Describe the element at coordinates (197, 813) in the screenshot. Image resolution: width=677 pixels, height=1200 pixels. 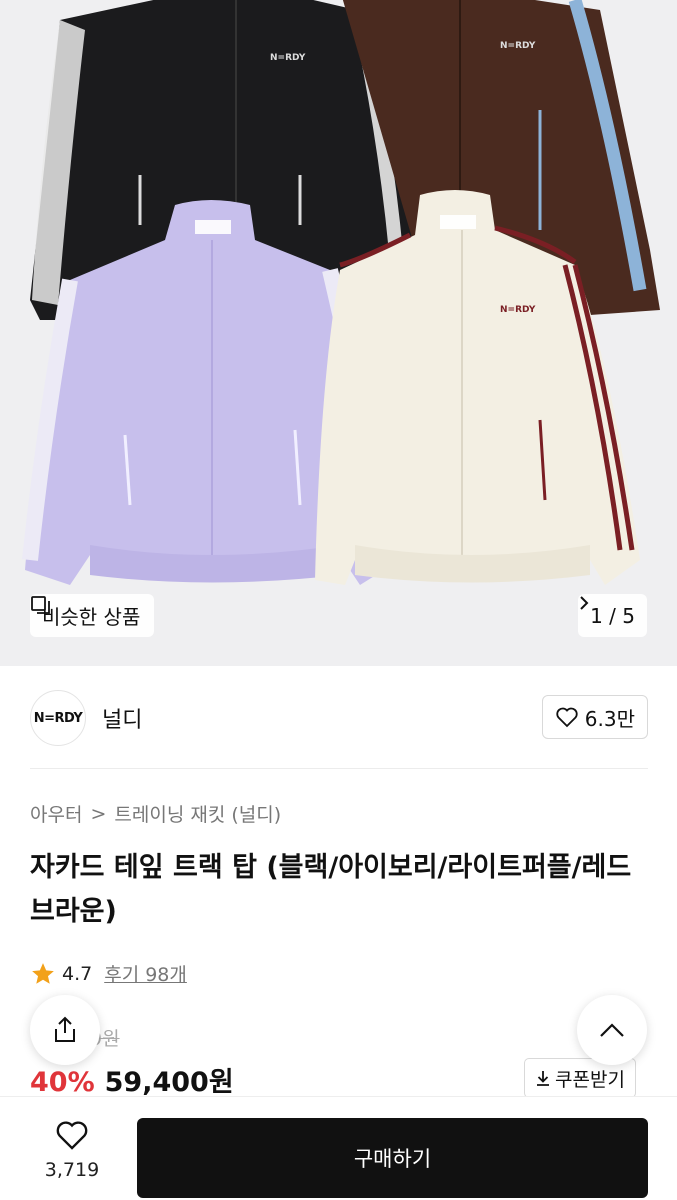
I see `breadcrumb-subcategory: 트레이닝 재킷 (널디)` at that location.